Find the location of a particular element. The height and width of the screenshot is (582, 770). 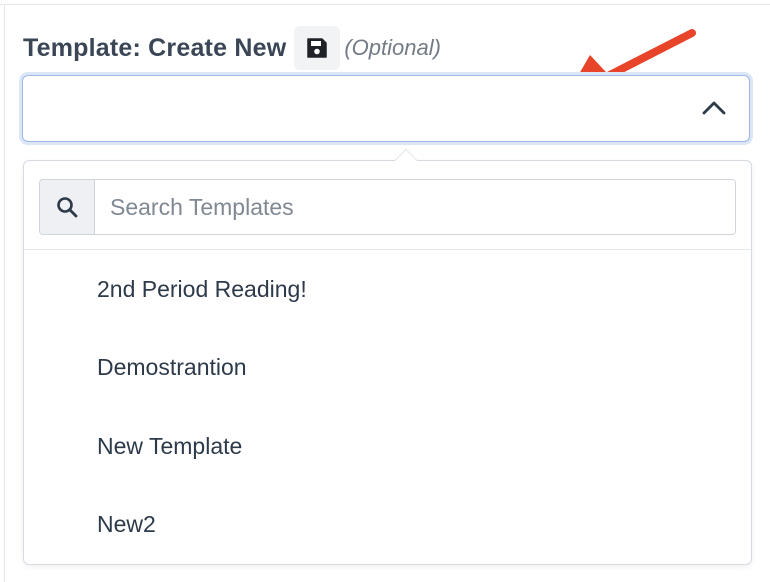

save-template-button is located at coordinates (317, 48).